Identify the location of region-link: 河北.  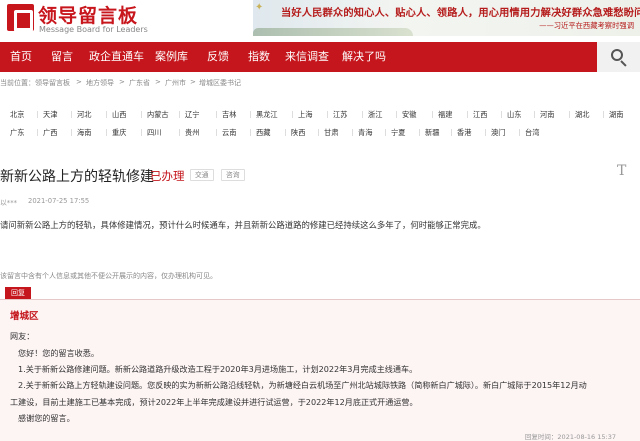
(84, 115).